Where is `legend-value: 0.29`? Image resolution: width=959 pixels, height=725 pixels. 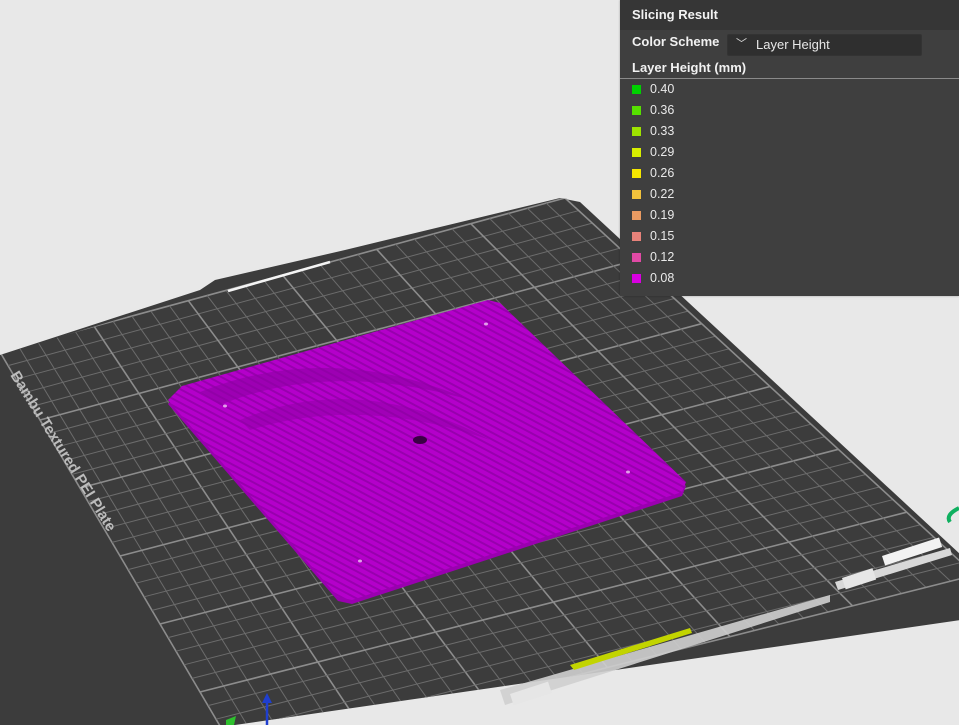 legend-value: 0.29 is located at coordinates (662, 152).